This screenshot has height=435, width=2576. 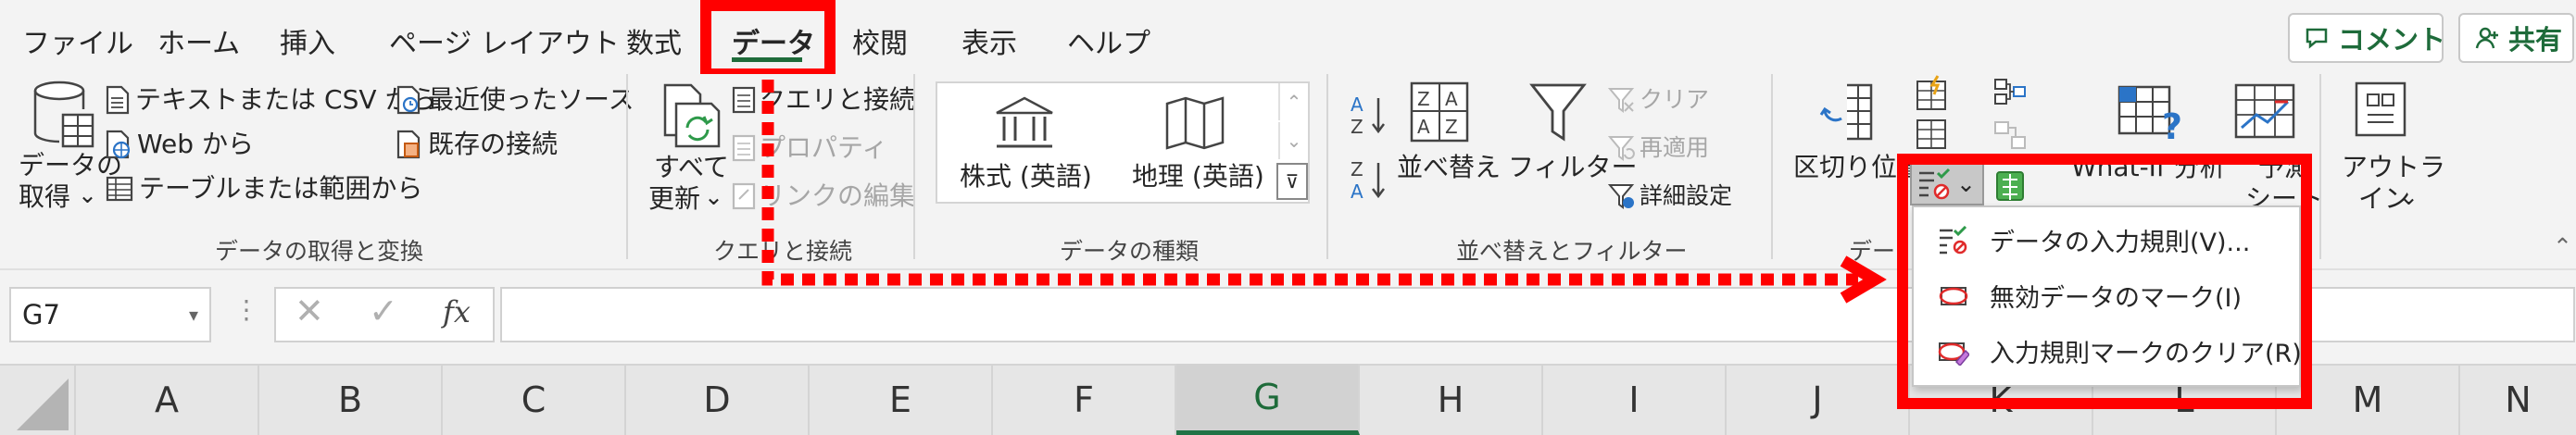 What do you see at coordinates (2380, 109) in the screenshot?
I see `outline-icon` at bounding box center [2380, 109].